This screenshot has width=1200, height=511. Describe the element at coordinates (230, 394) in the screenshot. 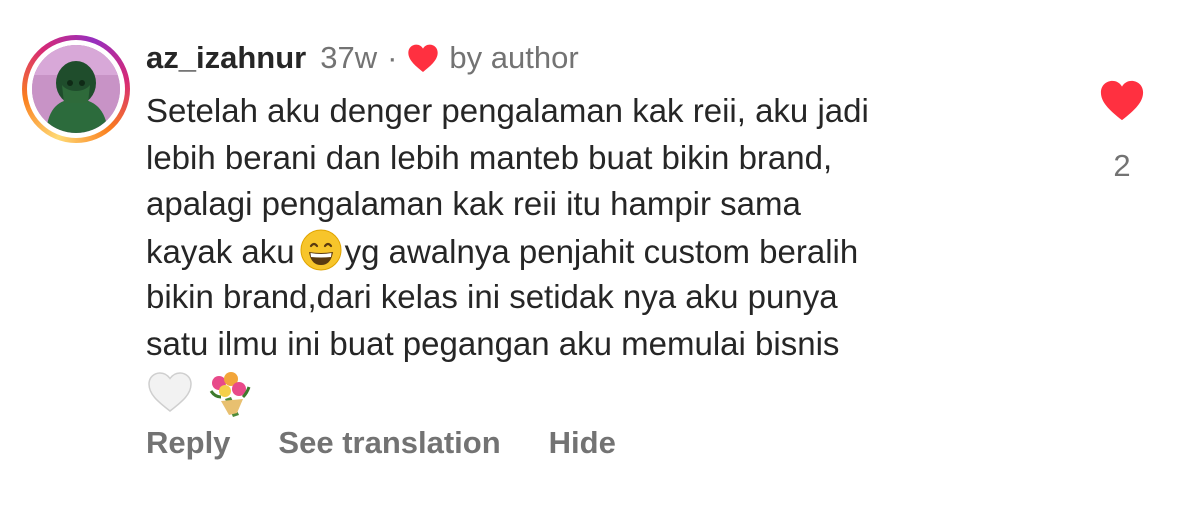

I see `bouquet-emoji-icon` at that location.